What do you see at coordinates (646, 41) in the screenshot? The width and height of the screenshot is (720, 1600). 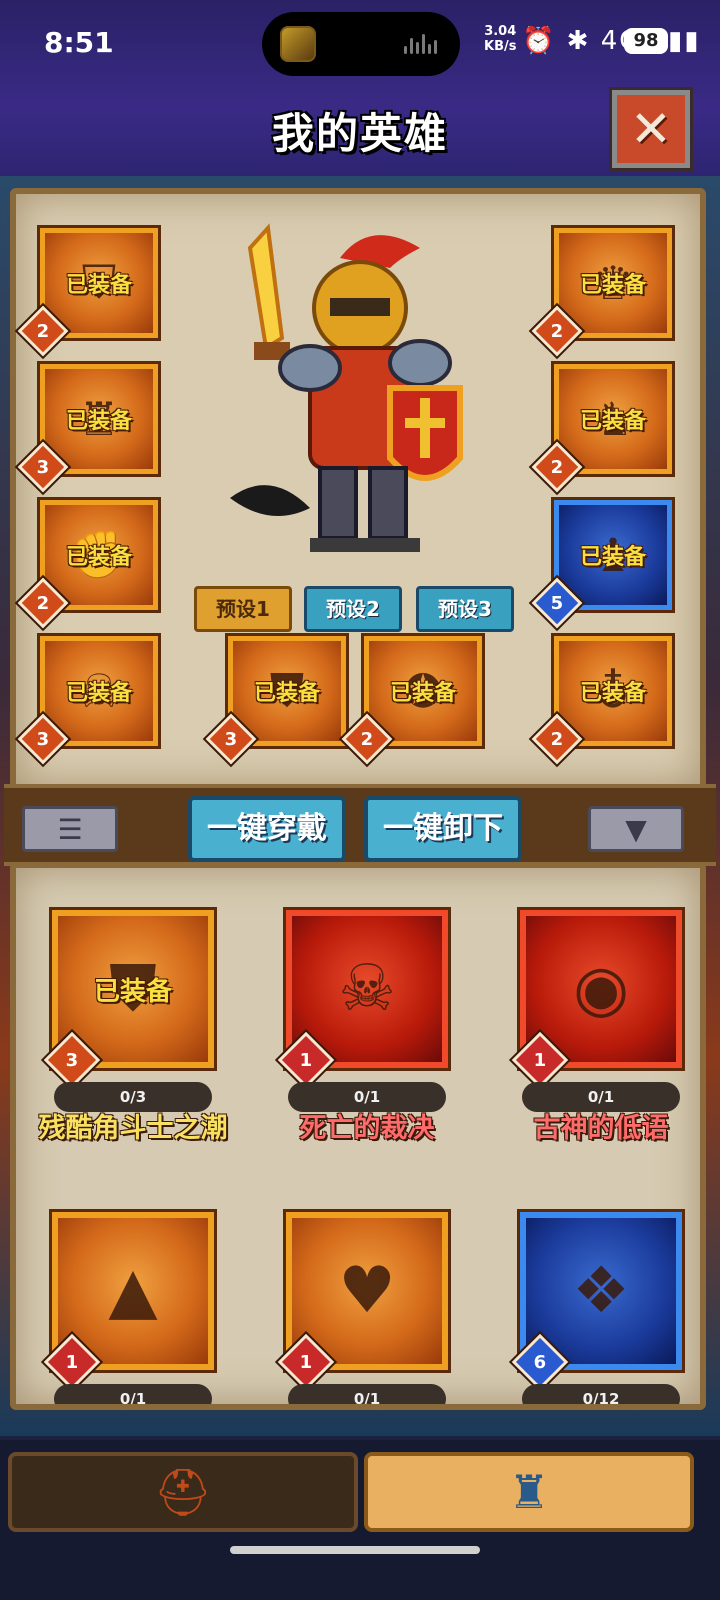 I see `battery-indicator: 98` at bounding box center [646, 41].